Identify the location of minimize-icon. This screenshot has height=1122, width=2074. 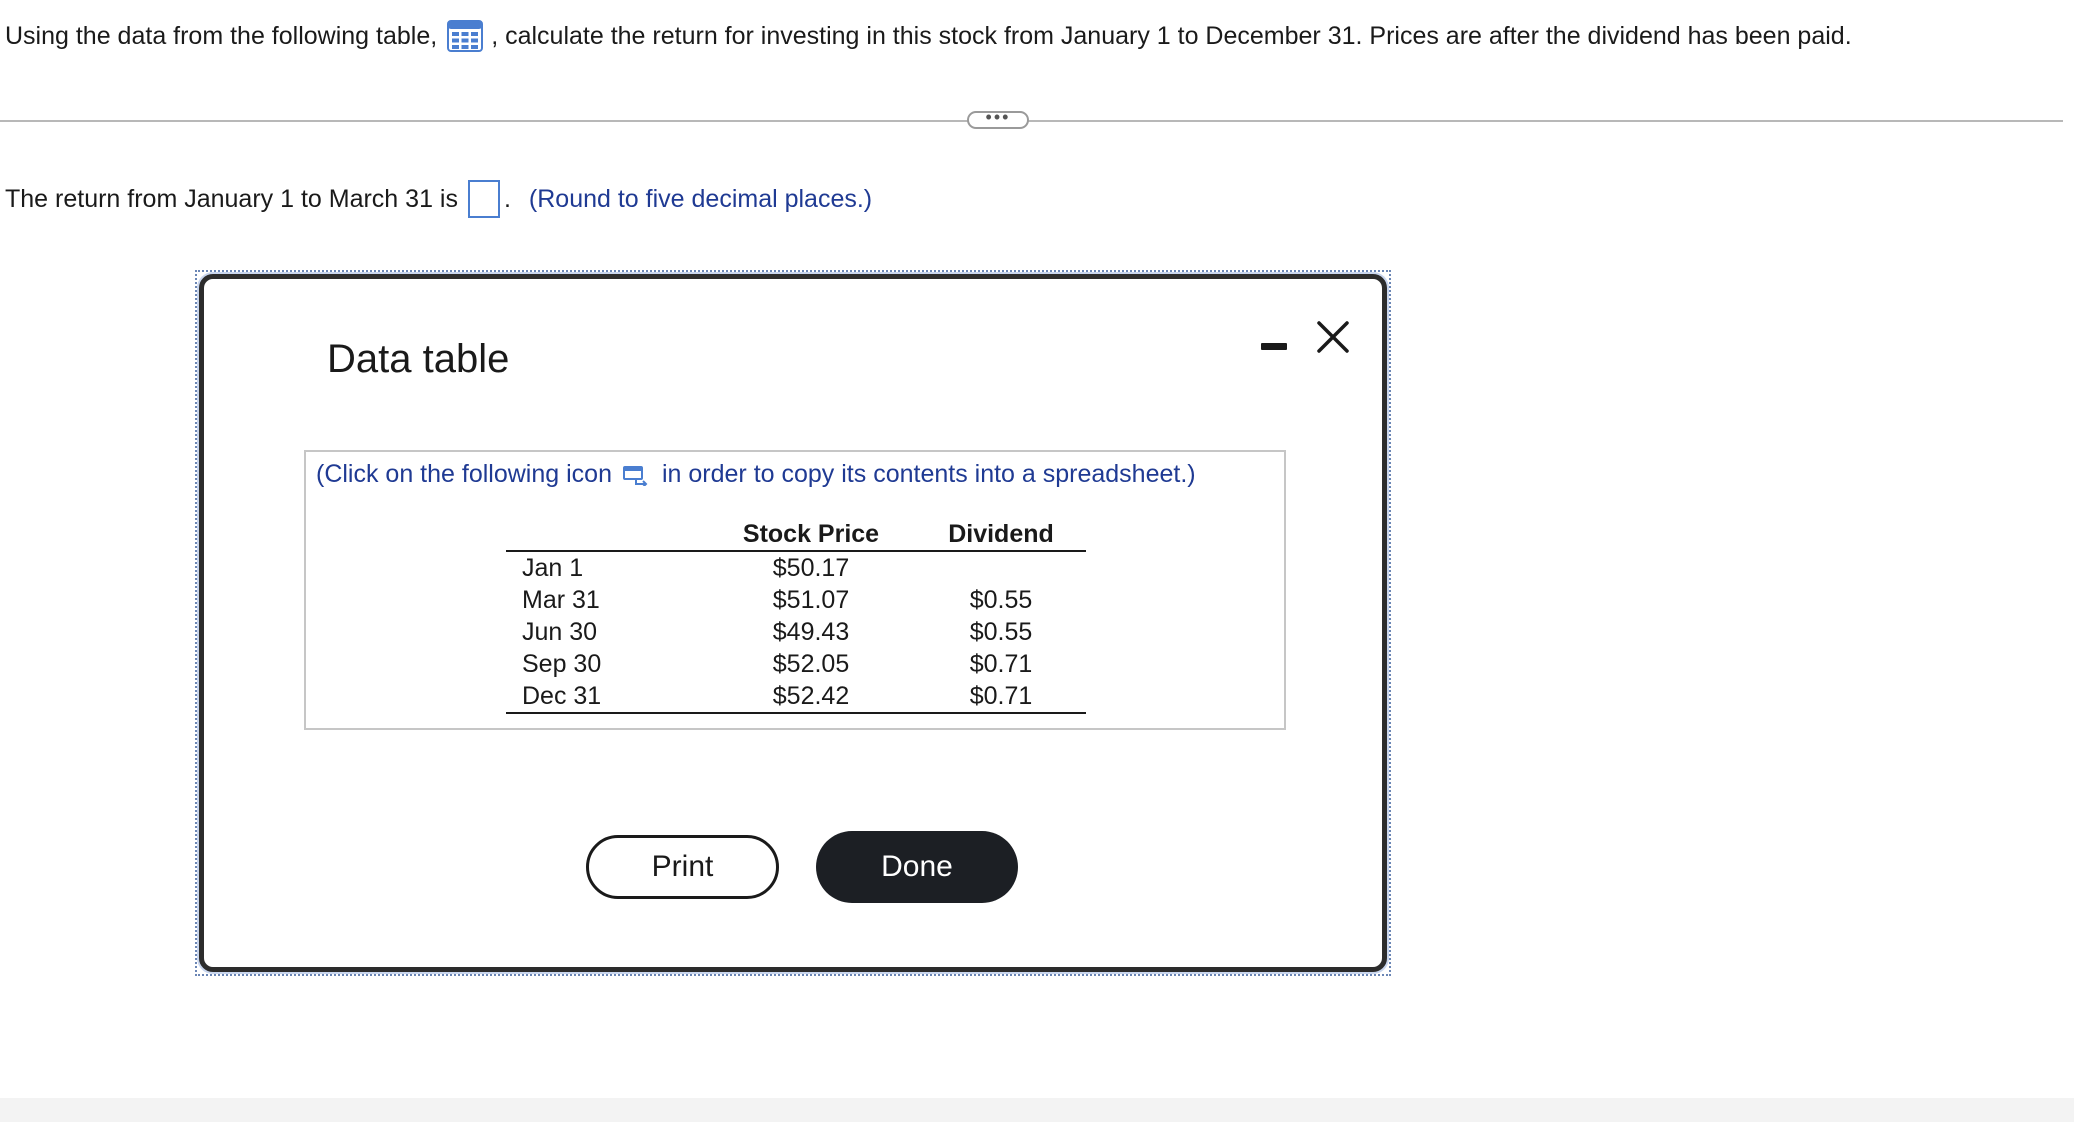
(1274, 344).